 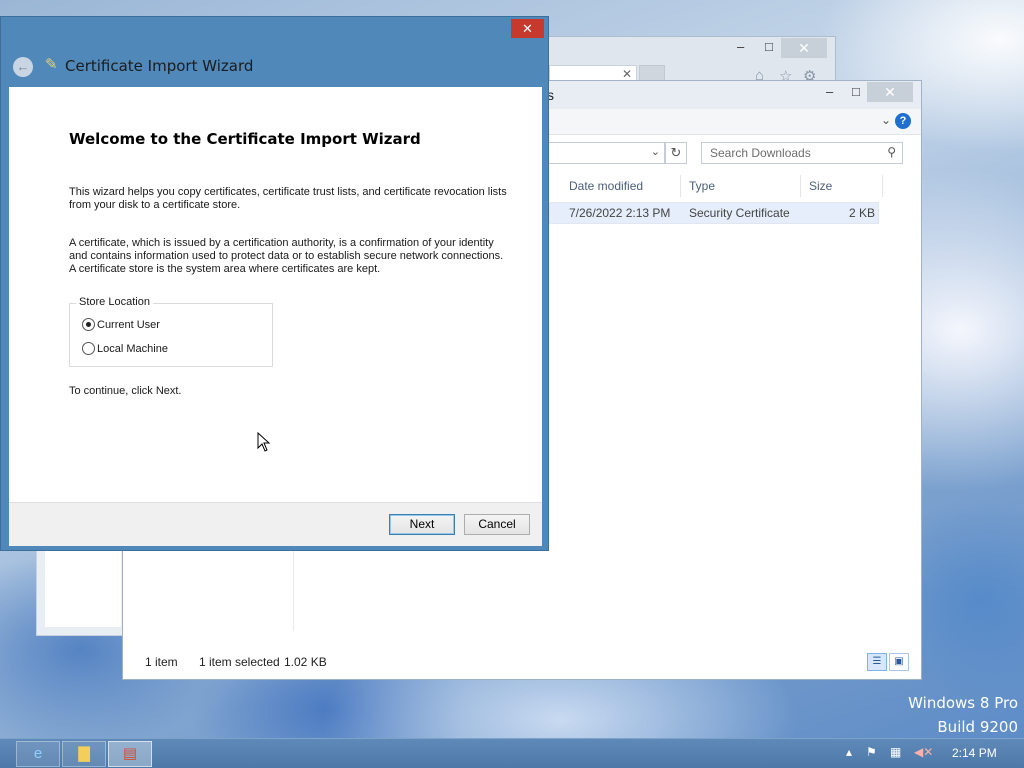 What do you see at coordinates (422, 524) in the screenshot?
I see `next-button: Next` at bounding box center [422, 524].